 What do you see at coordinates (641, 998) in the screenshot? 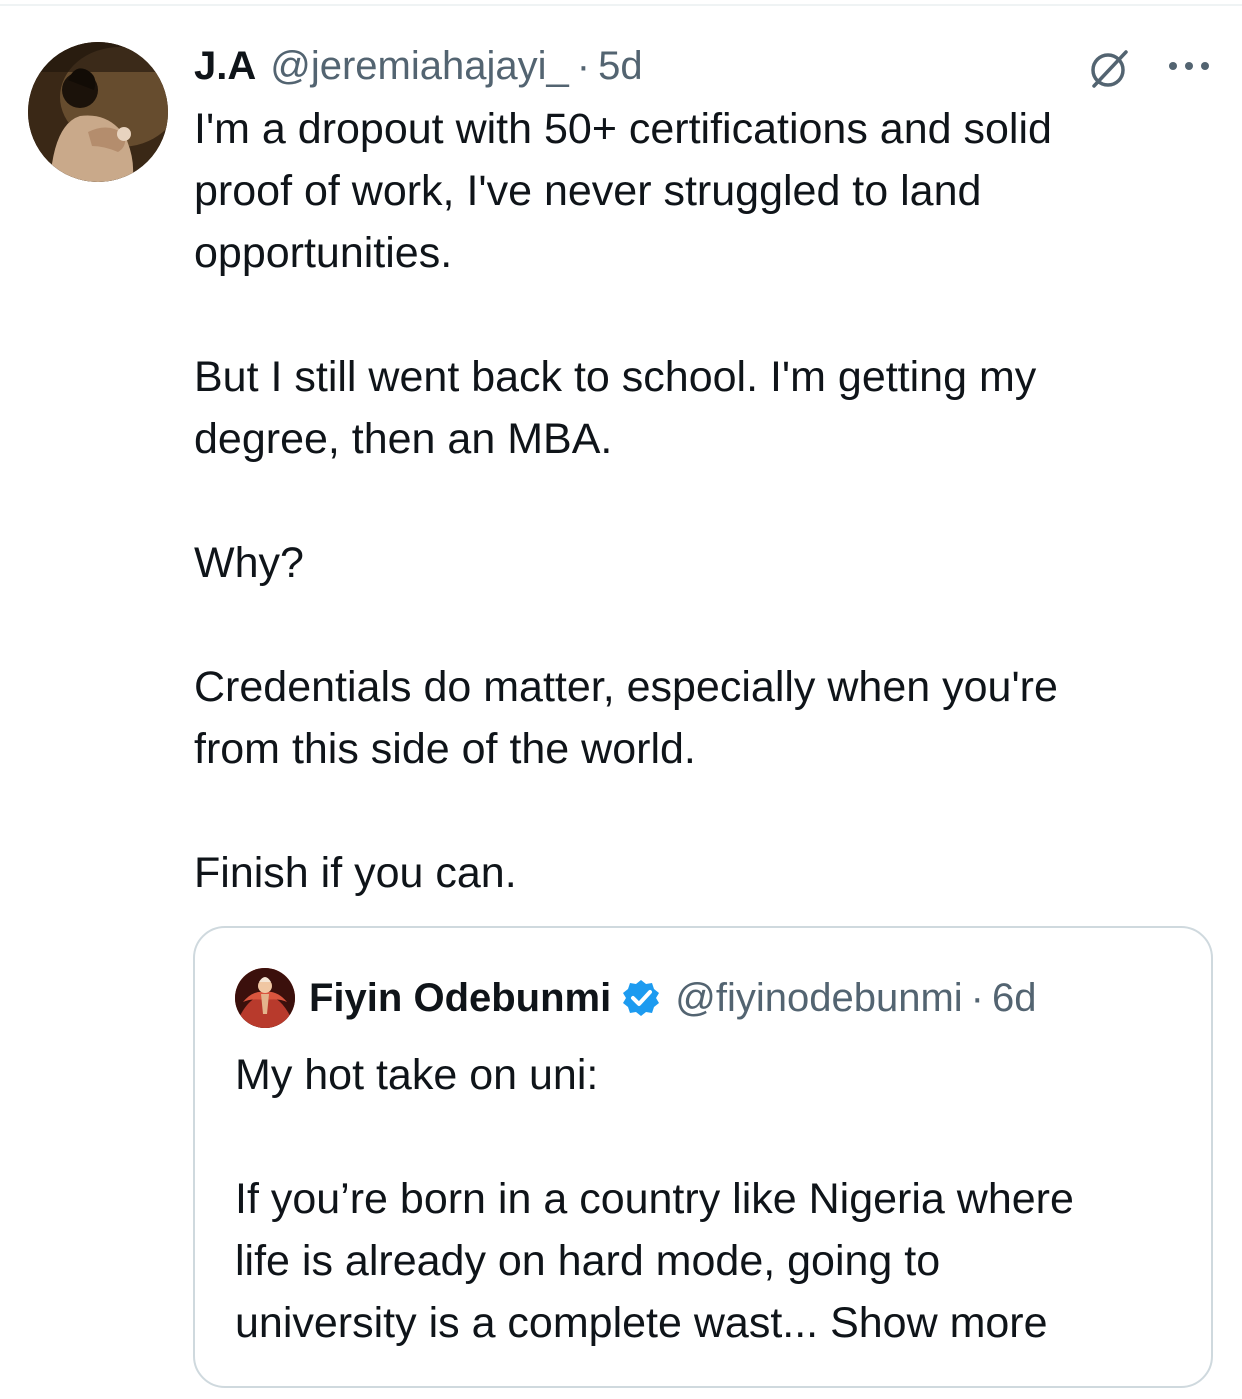
I see `verified-badge-icon` at bounding box center [641, 998].